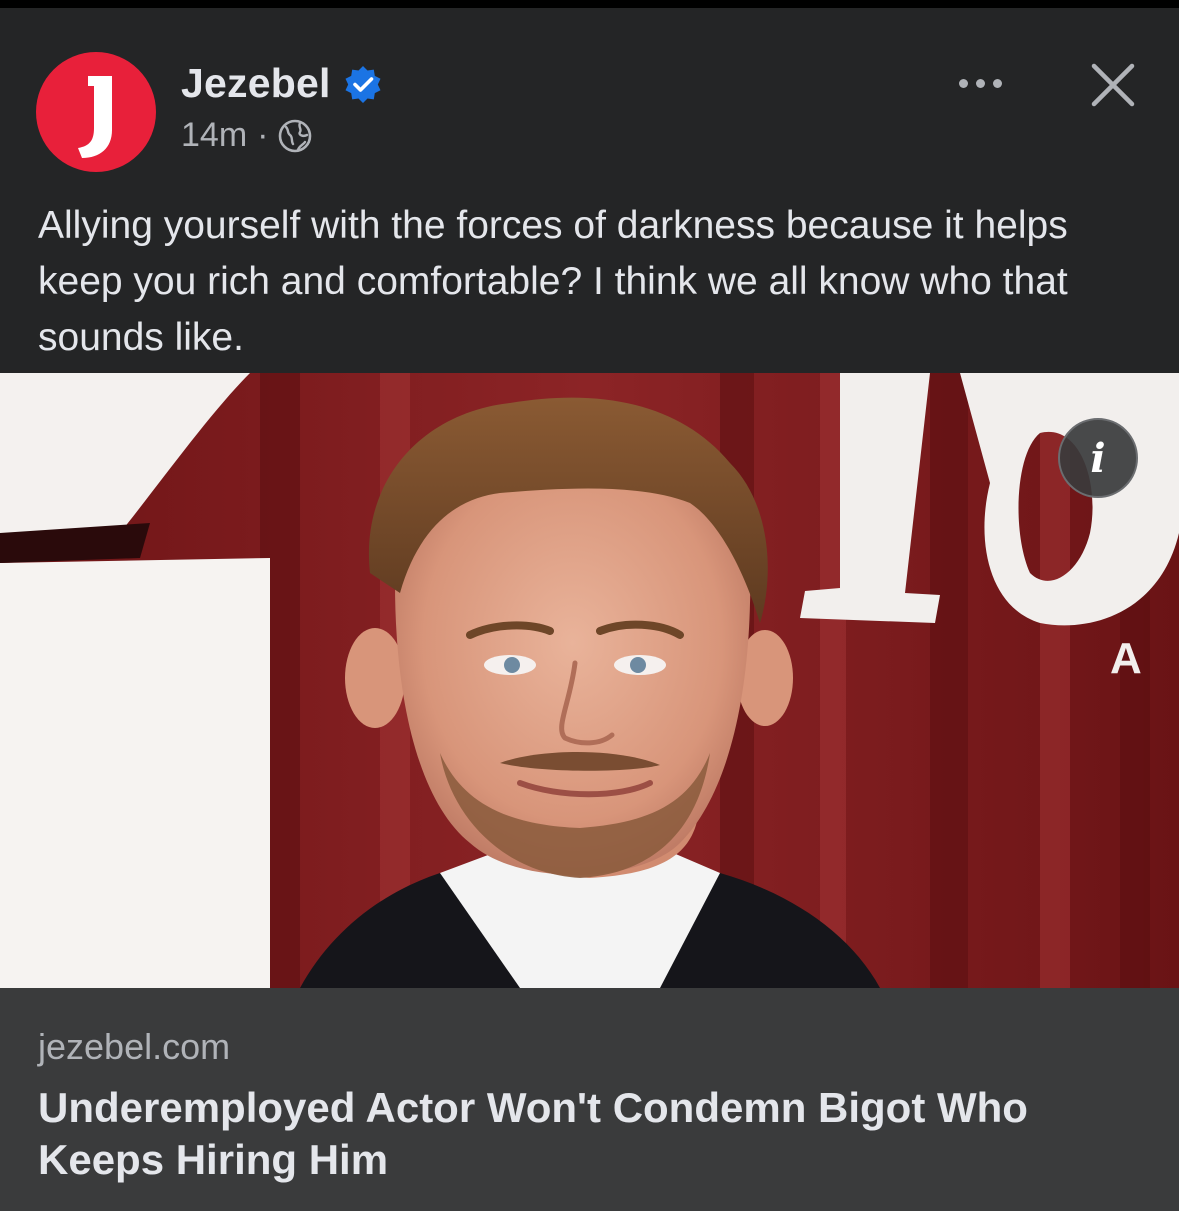 The height and width of the screenshot is (1211, 1179). I want to click on globe-icon, so click(295, 135).